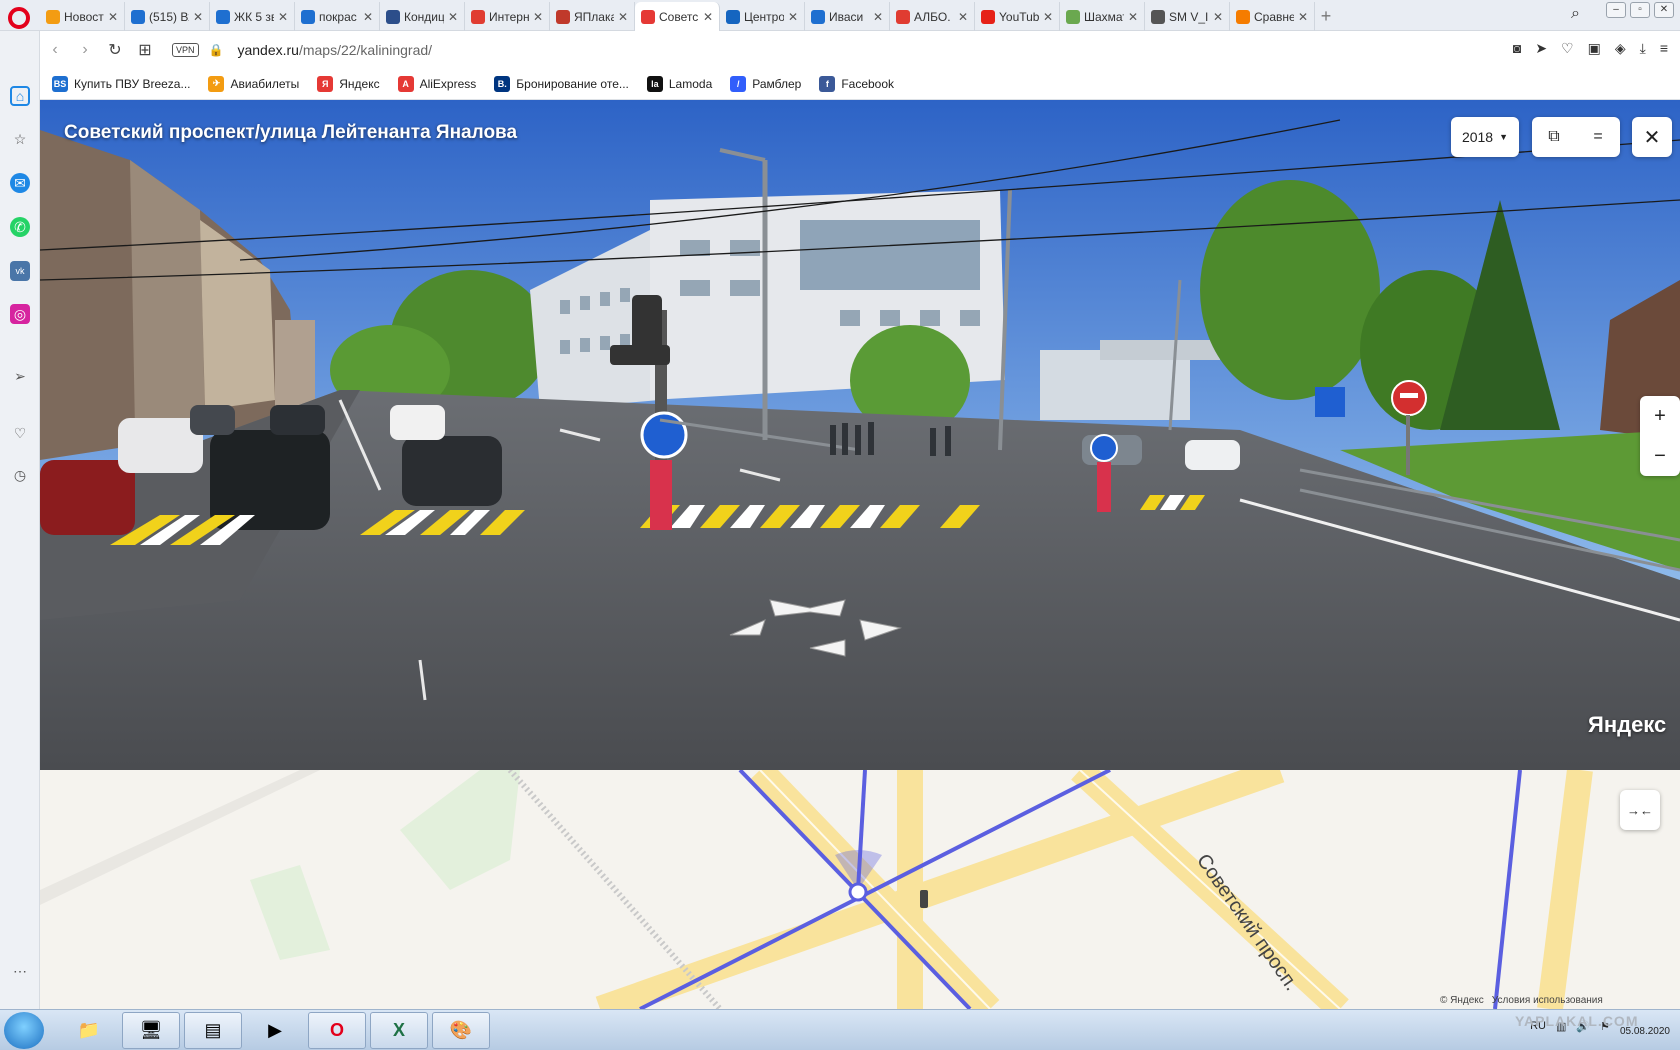 This screenshot has width=1680, height=1050. Describe the element at coordinates (1575, 14) in the screenshot. I see `tab-search-icon: ⌕` at that location.